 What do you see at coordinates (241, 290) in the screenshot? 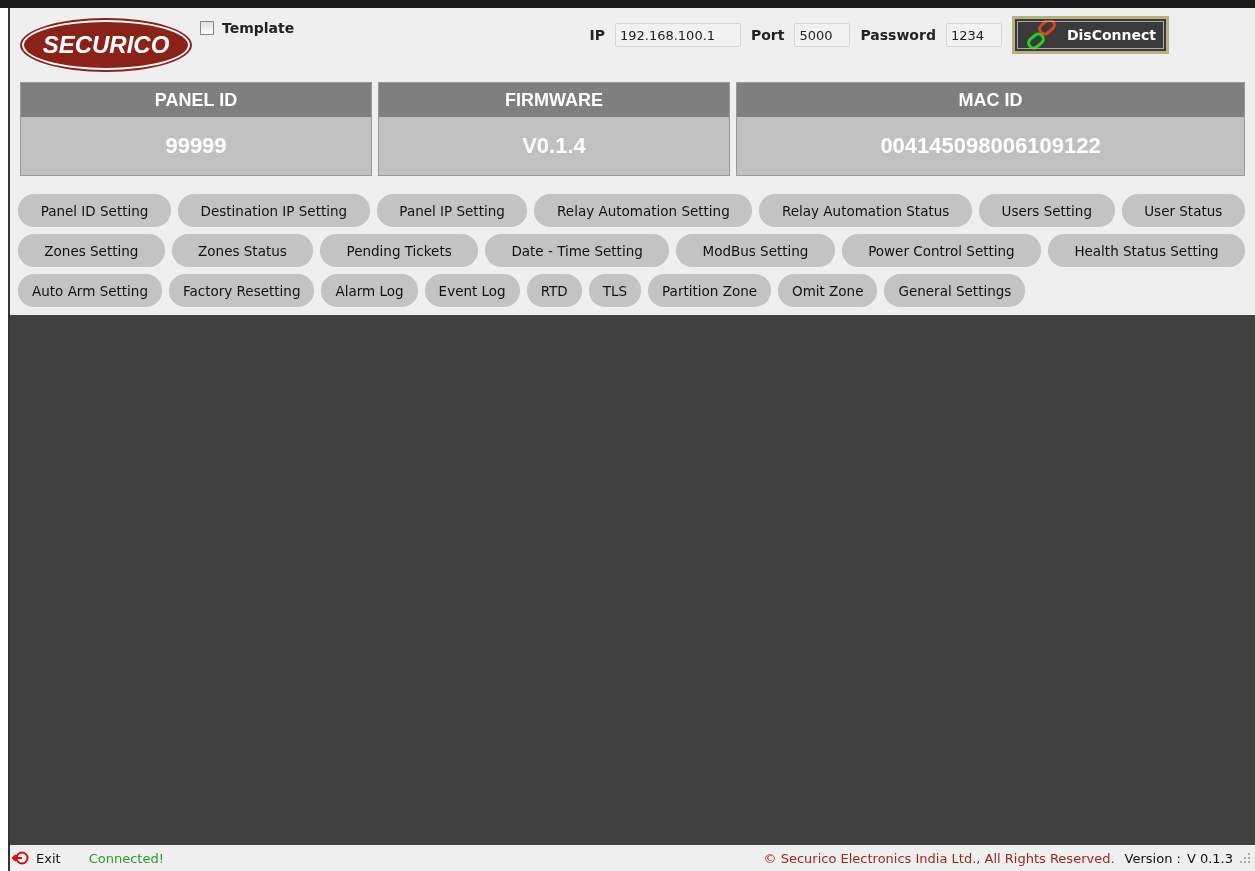
I see `menu-button: Factory Resetting` at bounding box center [241, 290].